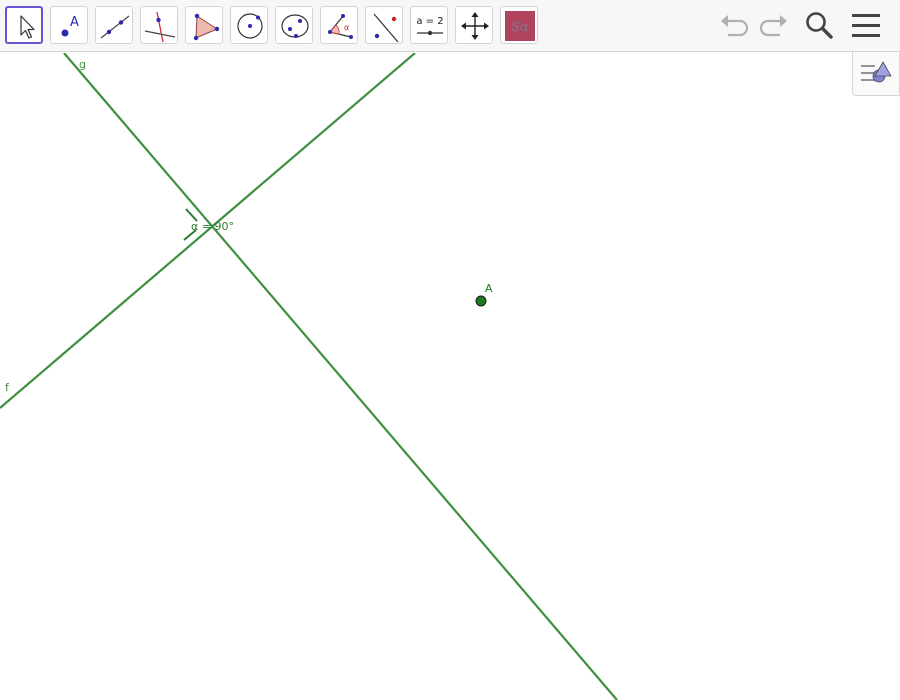  I want to click on polygon-tool-button, so click(204, 25).